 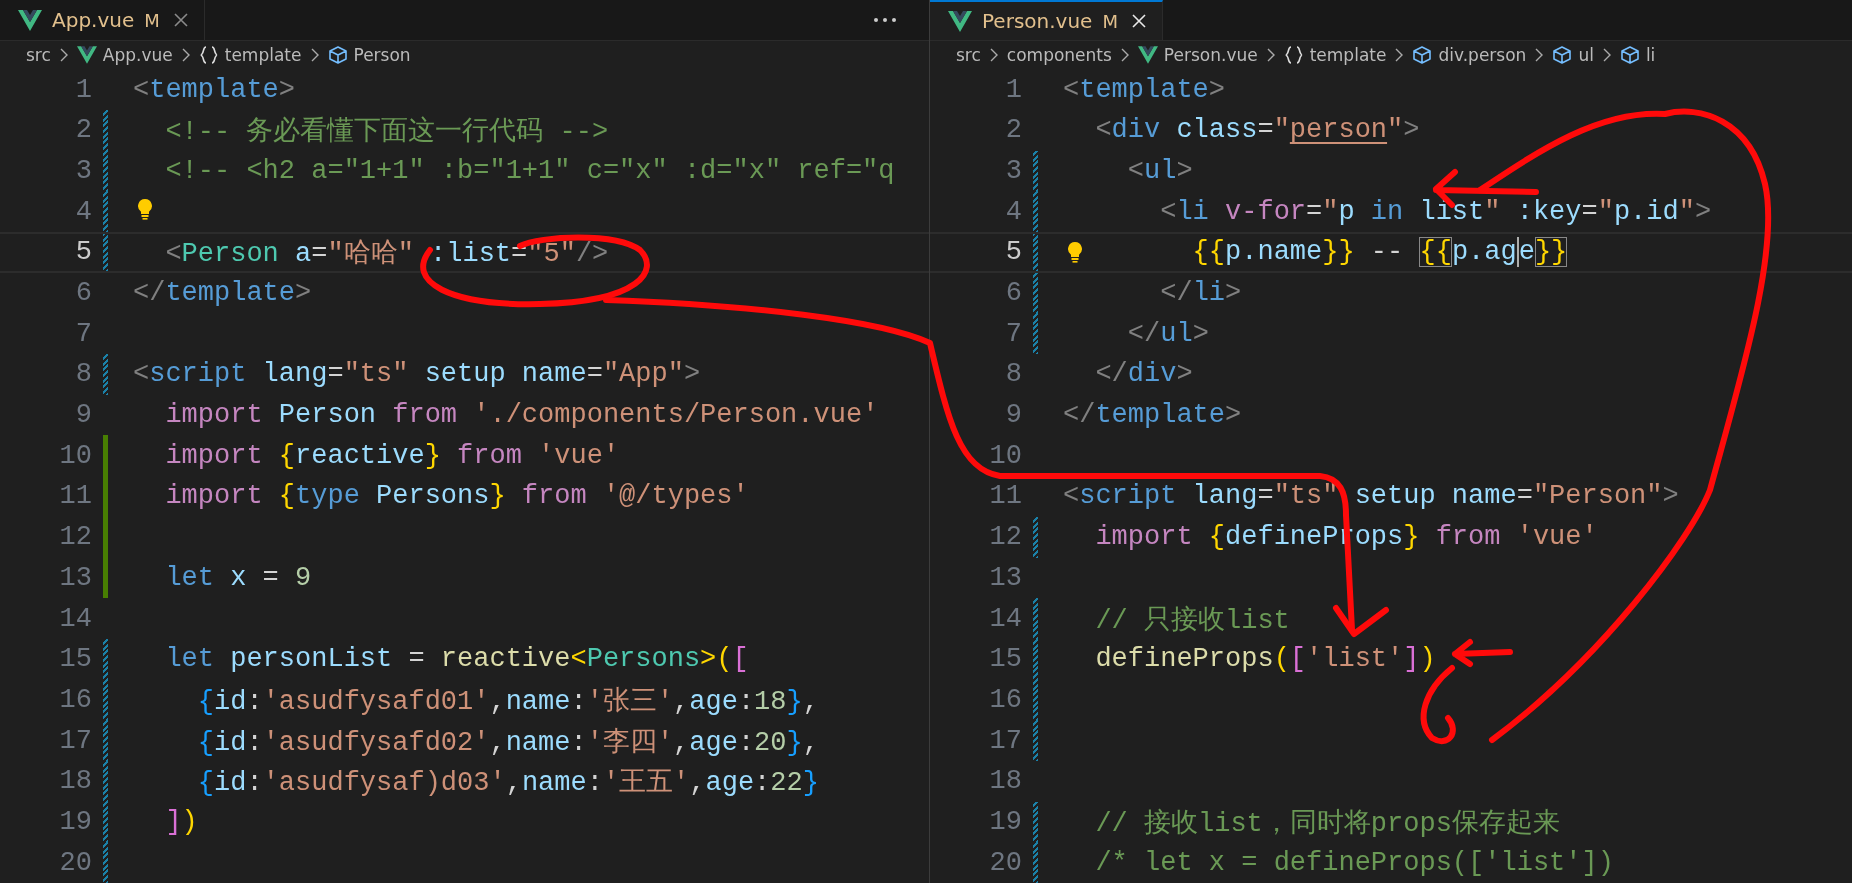 I want to click on breadcrumb-item: div.person, so click(x=1482, y=55).